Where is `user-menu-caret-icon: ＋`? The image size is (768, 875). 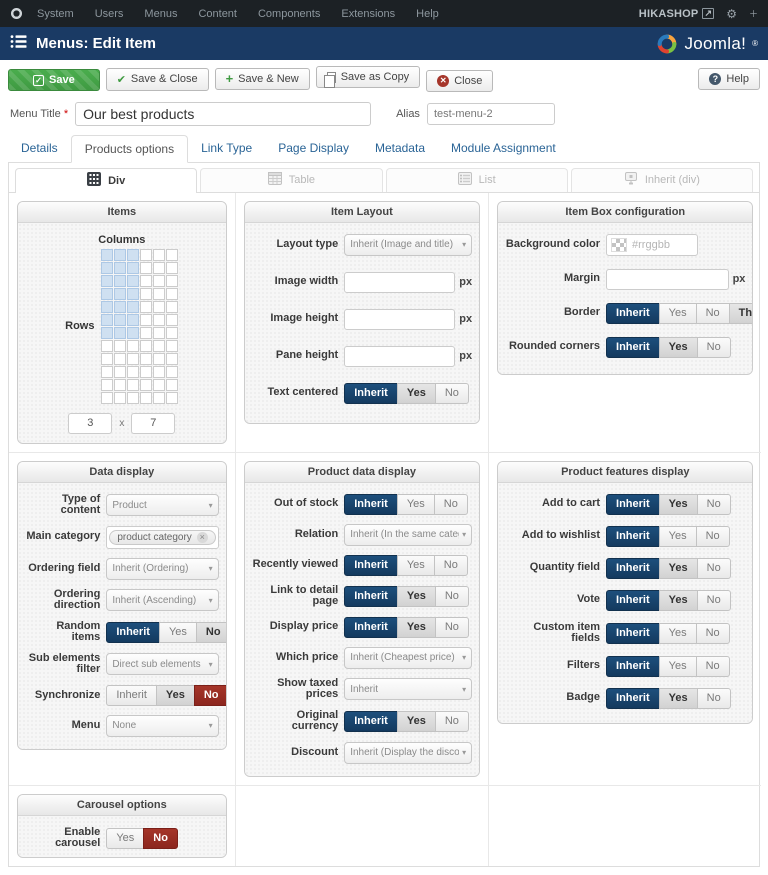
user-menu-caret-icon: ＋ is located at coordinates (753, 13).